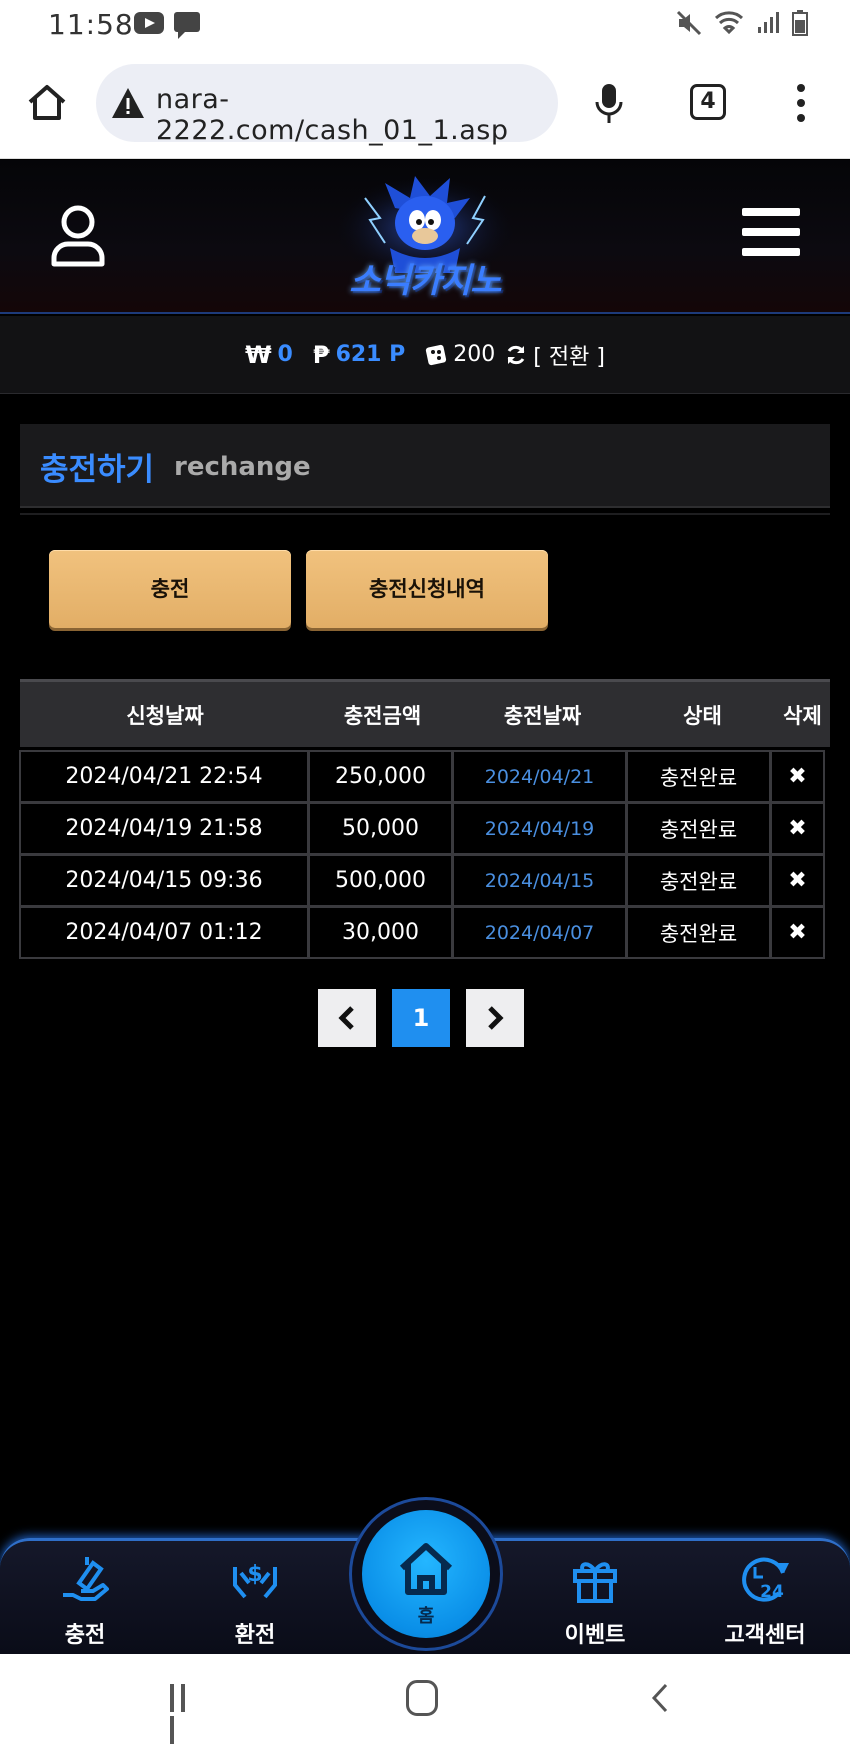 Image resolution: width=850 pixels, height=1747 pixels. I want to click on point-balance: ₱ 621 P, so click(359, 355).